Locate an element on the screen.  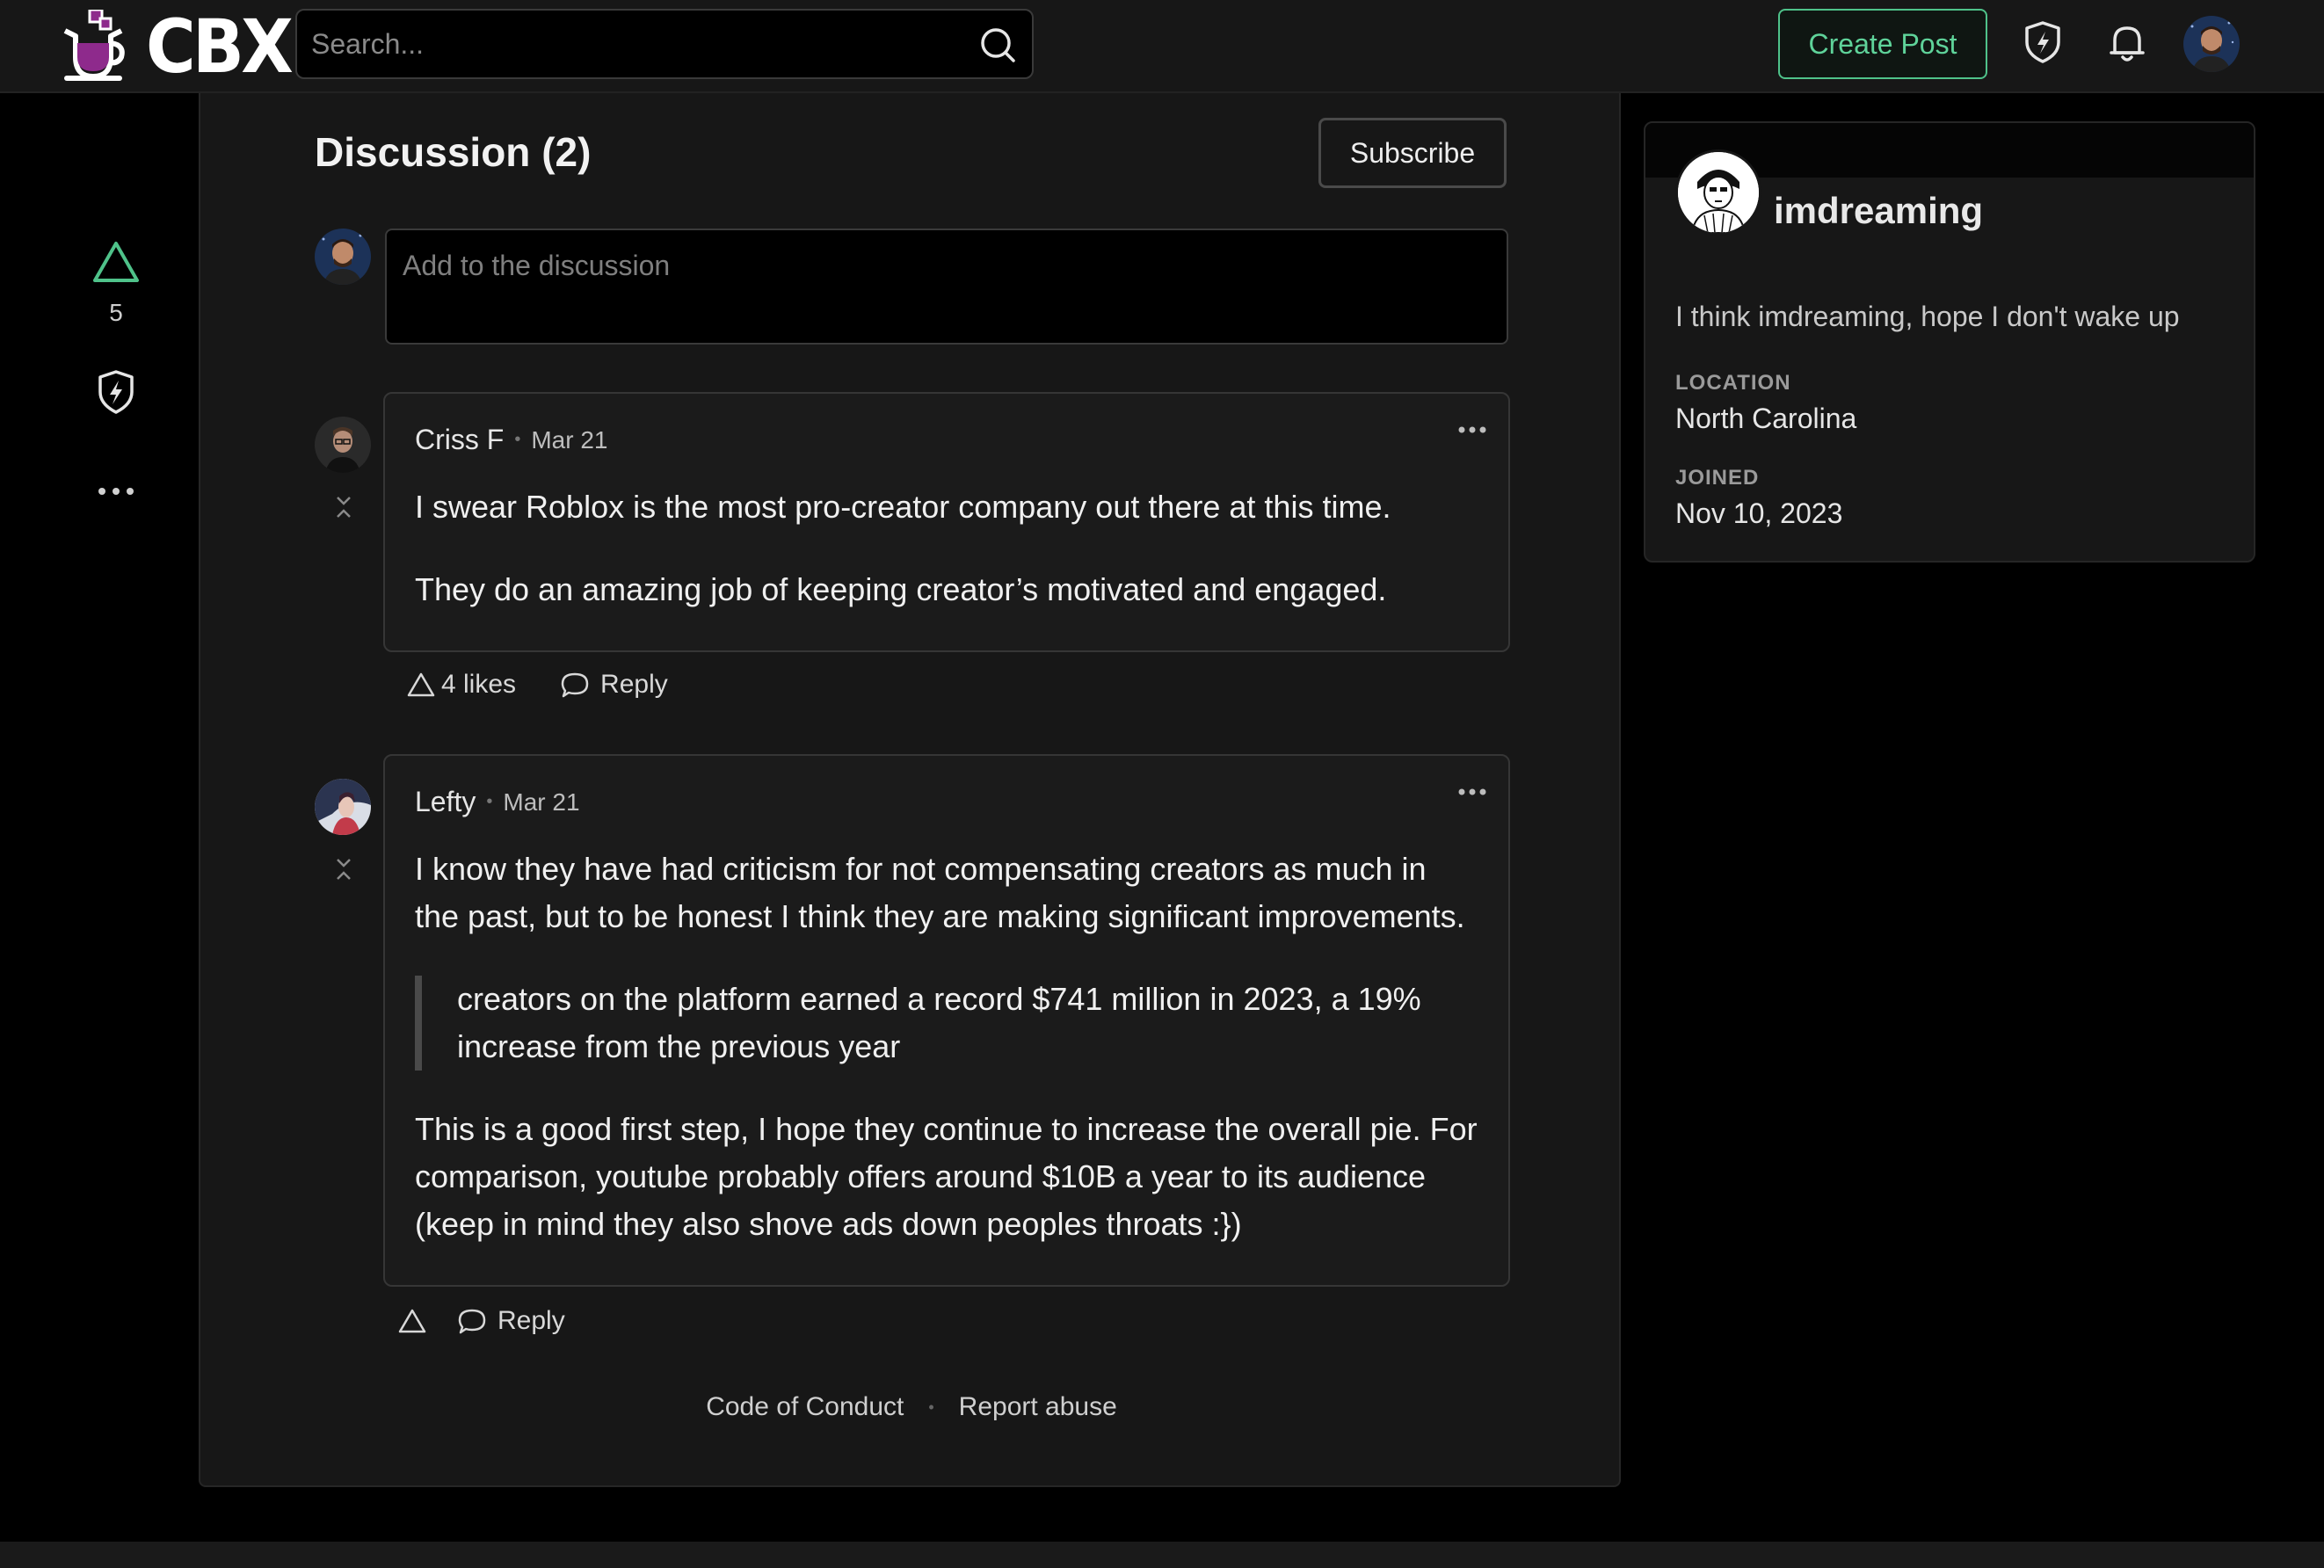
comment-author: Criss F is located at coordinates (459, 440).